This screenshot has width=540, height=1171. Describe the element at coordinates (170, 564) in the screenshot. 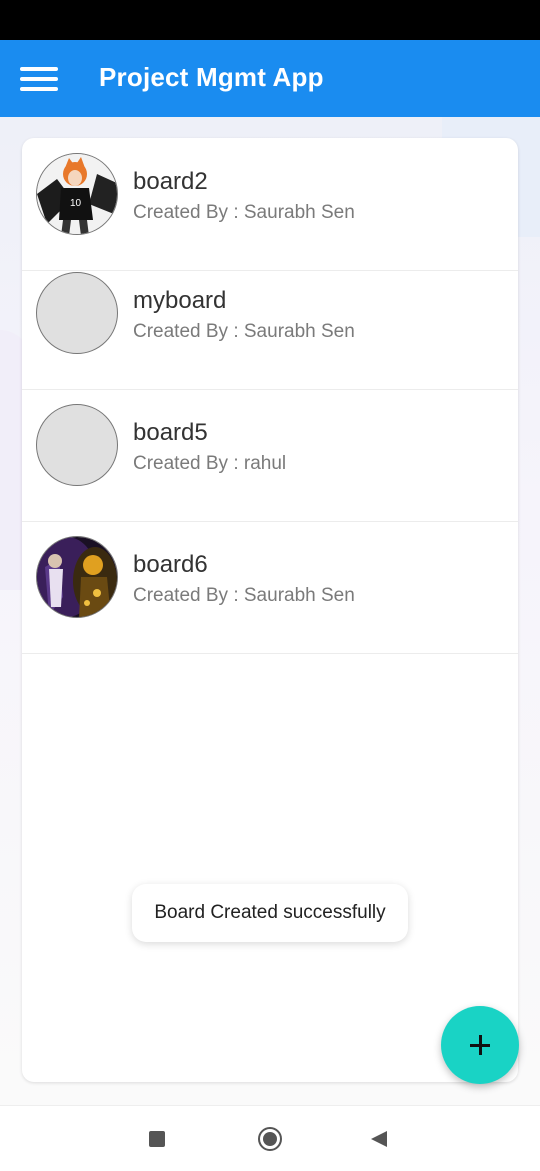

I see `board-name: board6` at that location.